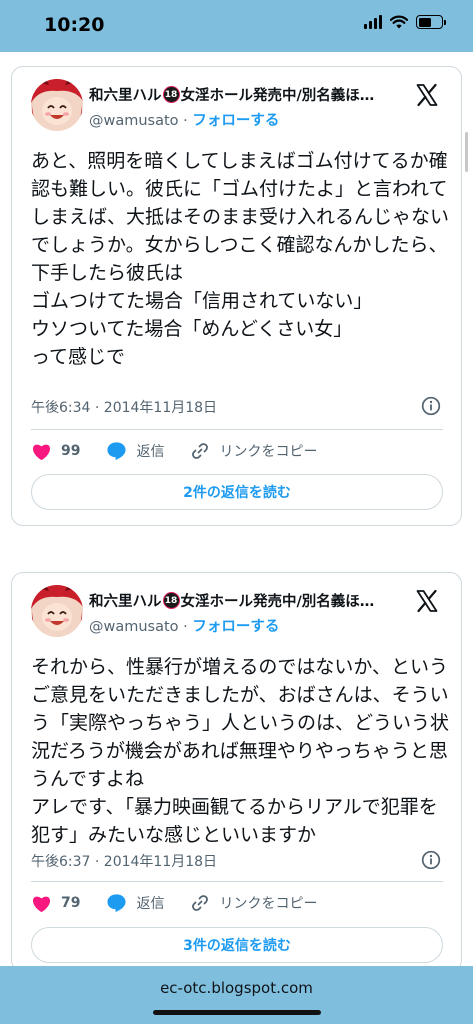 This screenshot has width=473, height=1024. Describe the element at coordinates (124, 861) in the screenshot. I see `tweet-timestamp: 午後6:37 · 2014年11月18日` at that location.